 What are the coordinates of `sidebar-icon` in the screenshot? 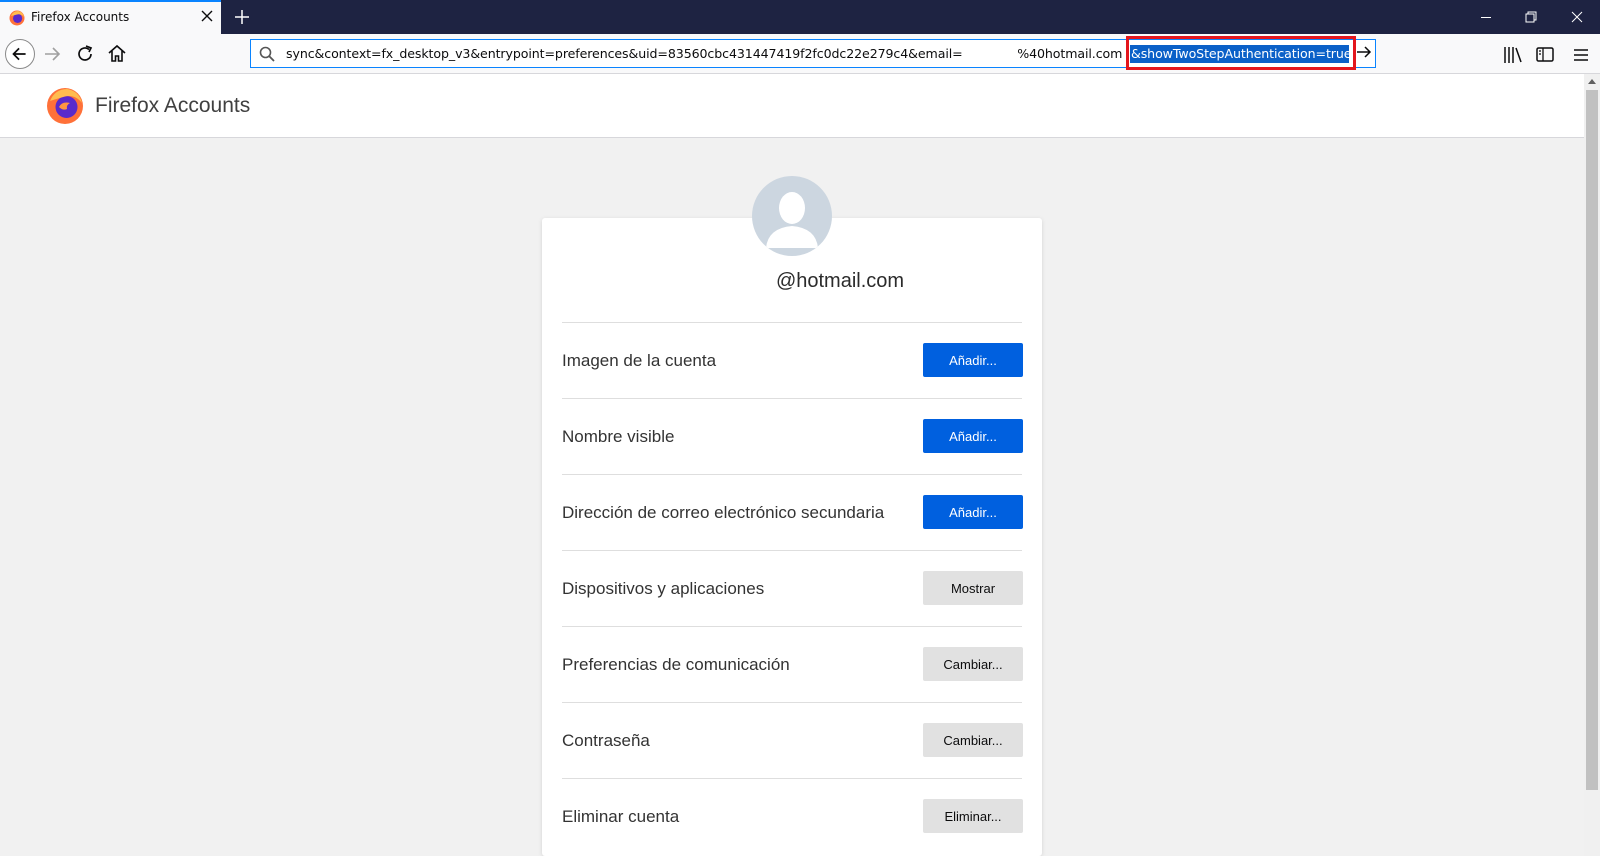 It's located at (1545, 55).